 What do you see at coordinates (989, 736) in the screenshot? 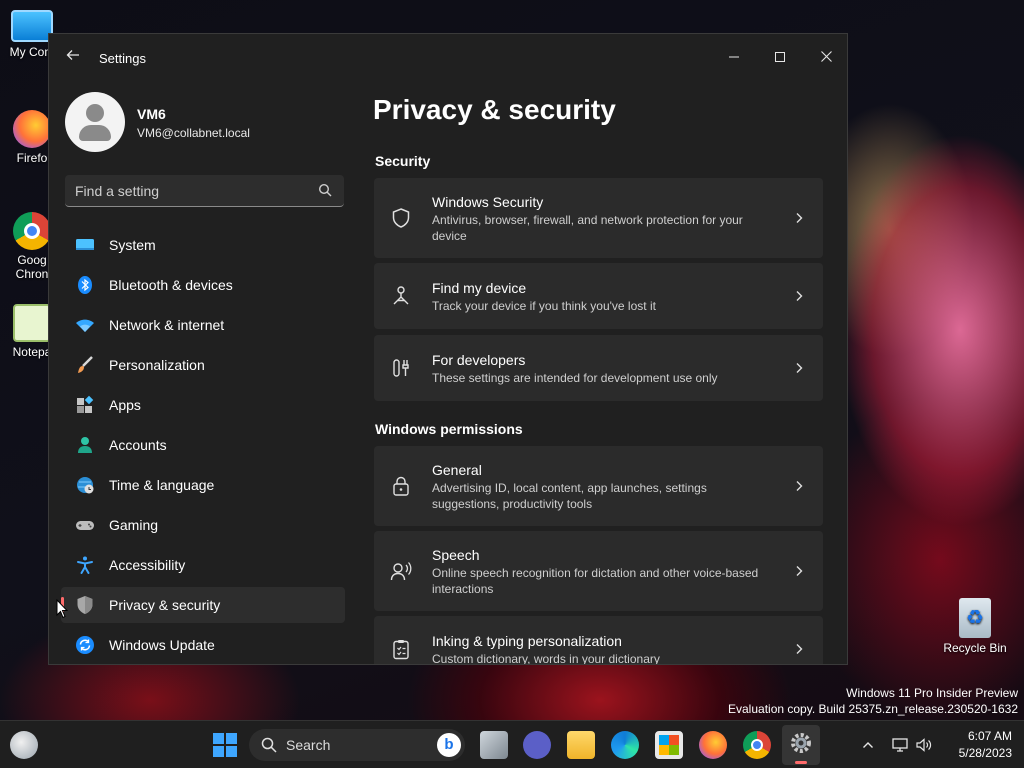
I see `clock-time: 6:07 AM` at bounding box center [989, 736].